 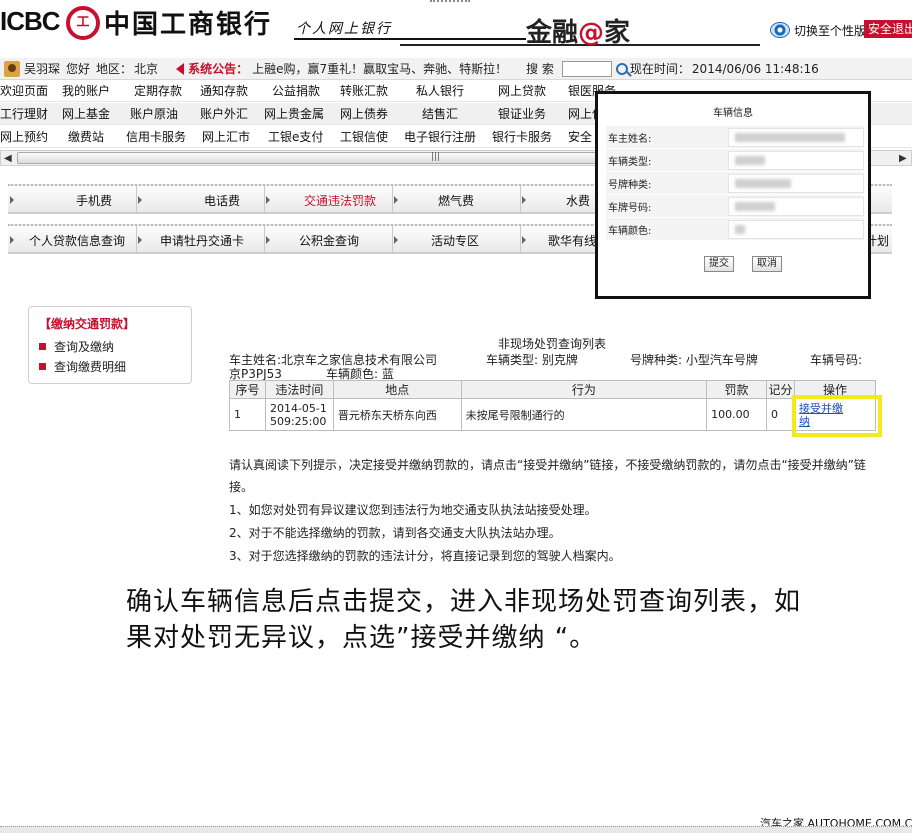 What do you see at coordinates (580, 136) in the screenshot?
I see `nav-security: 安全` at bounding box center [580, 136].